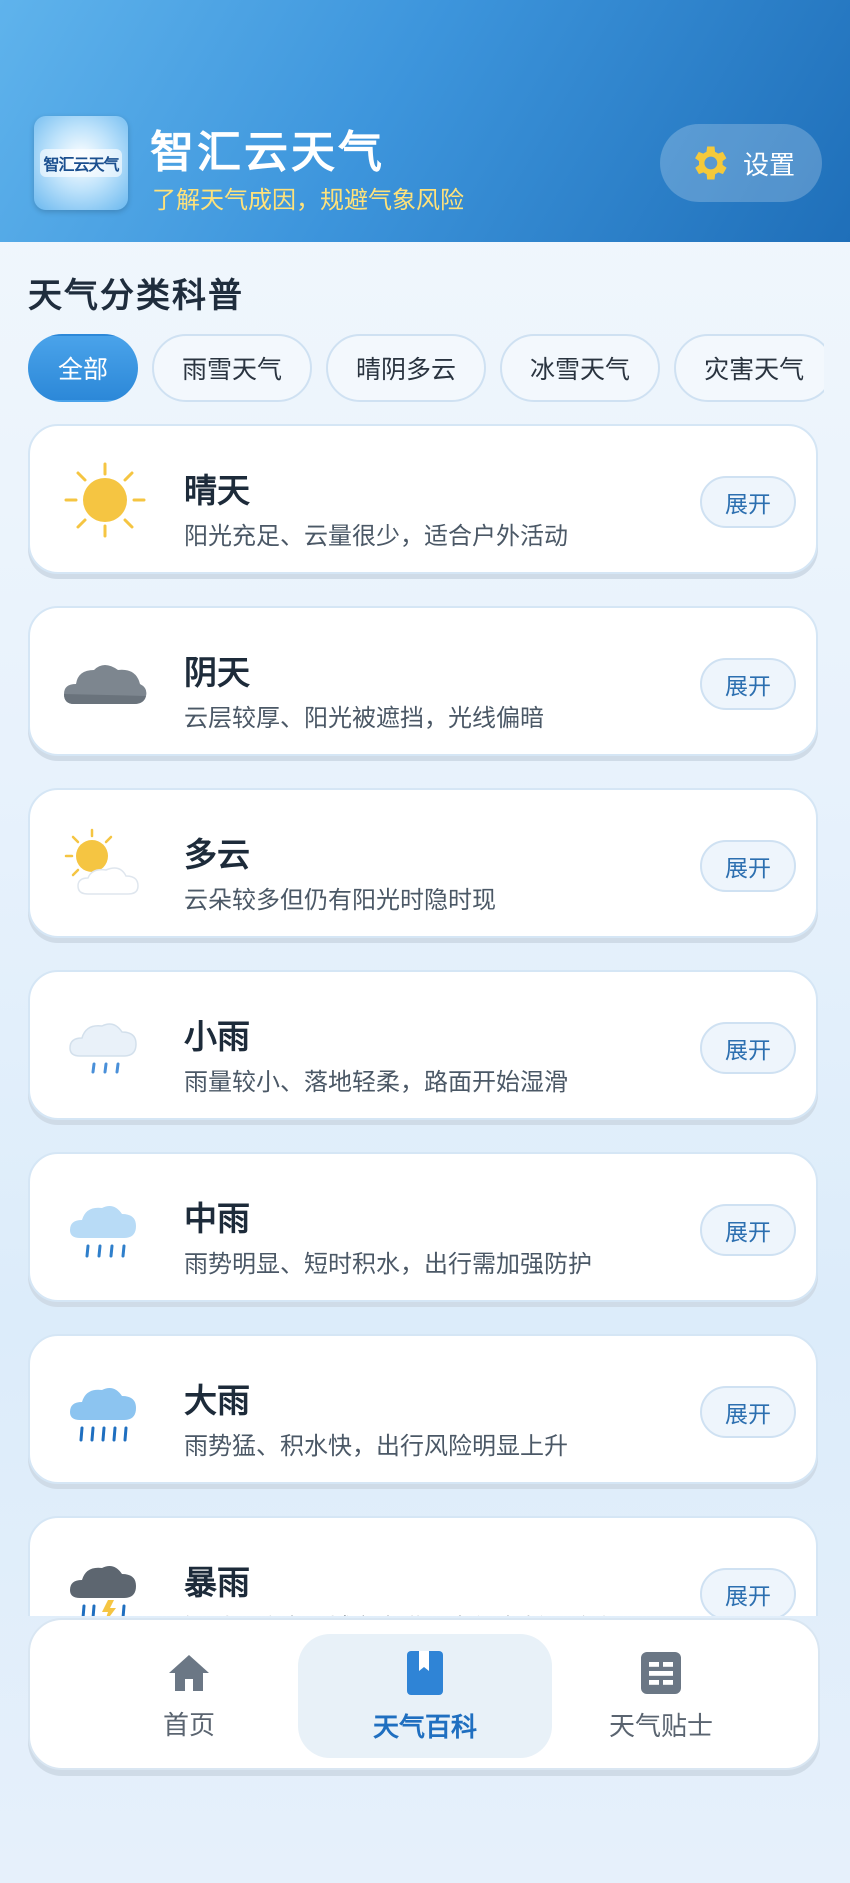 The width and height of the screenshot is (850, 1883). Describe the element at coordinates (136, 296) in the screenshot. I see `section-title: 天气分类科普` at that location.